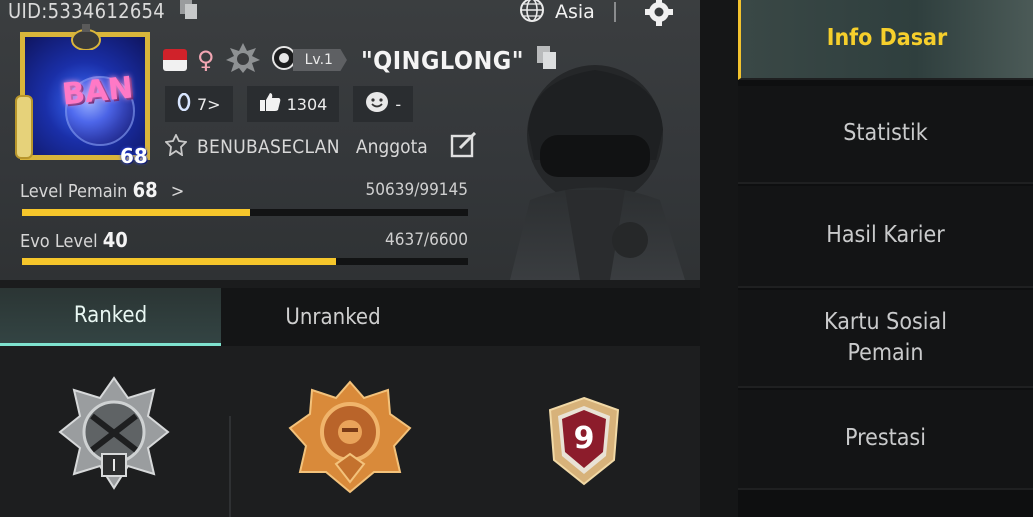  What do you see at coordinates (391, 147) in the screenshot?
I see `clan-role: Anggota` at bounding box center [391, 147].